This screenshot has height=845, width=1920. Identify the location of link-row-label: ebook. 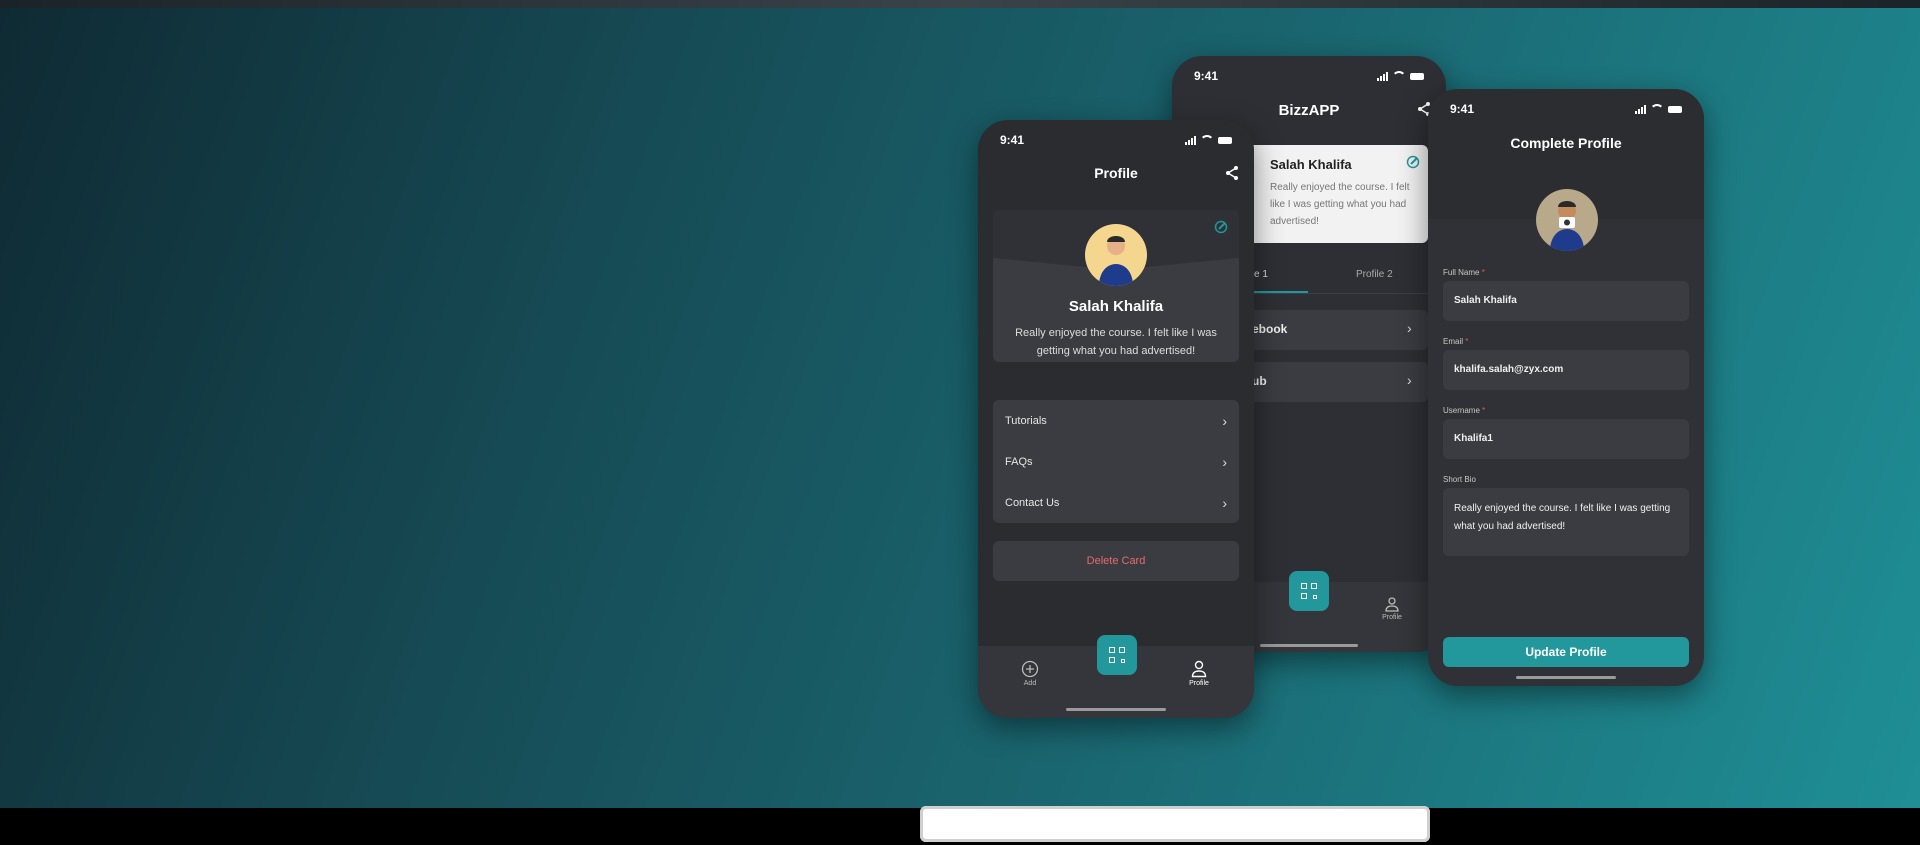
(1270, 329).